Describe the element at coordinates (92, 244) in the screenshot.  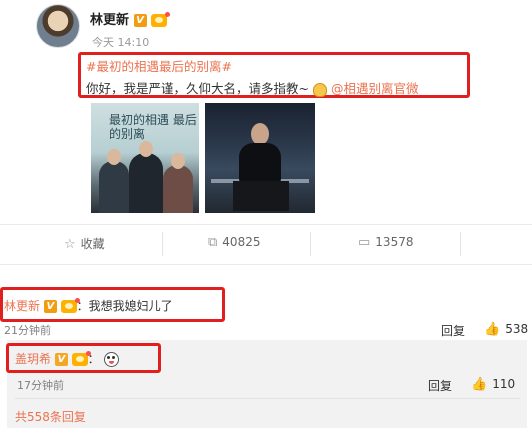
I see `favorite-label: 收藏` at that location.